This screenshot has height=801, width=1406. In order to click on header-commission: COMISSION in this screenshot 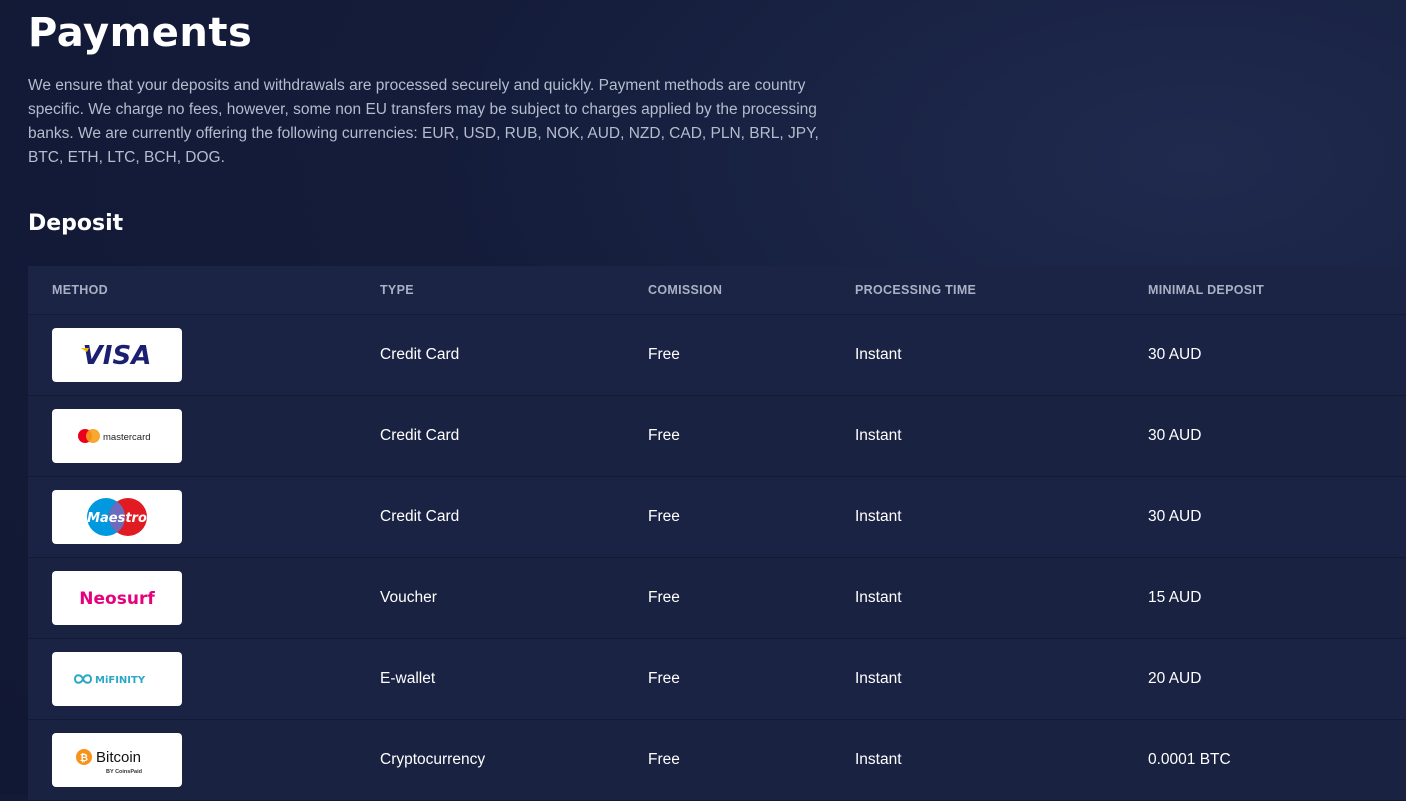, I will do `click(685, 290)`.